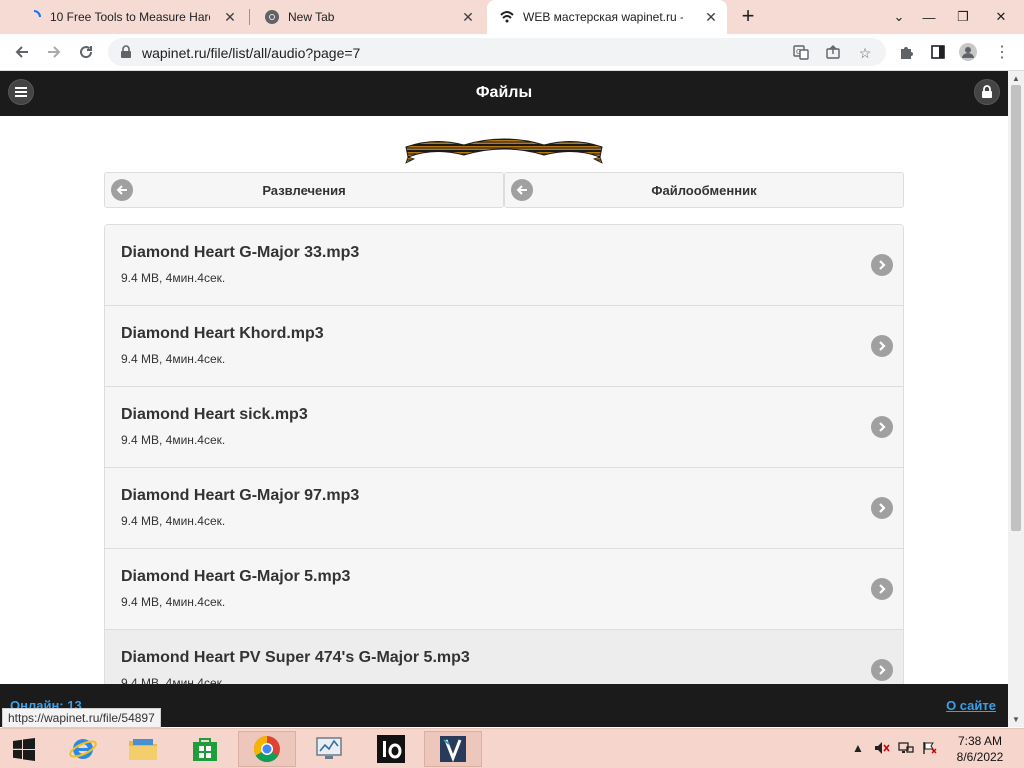 Image resolution: width=1024 pixels, height=768 pixels. What do you see at coordinates (930, 749) in the screenshot?
I see `action-center-flag-icon` at bounding box center [930, 749].